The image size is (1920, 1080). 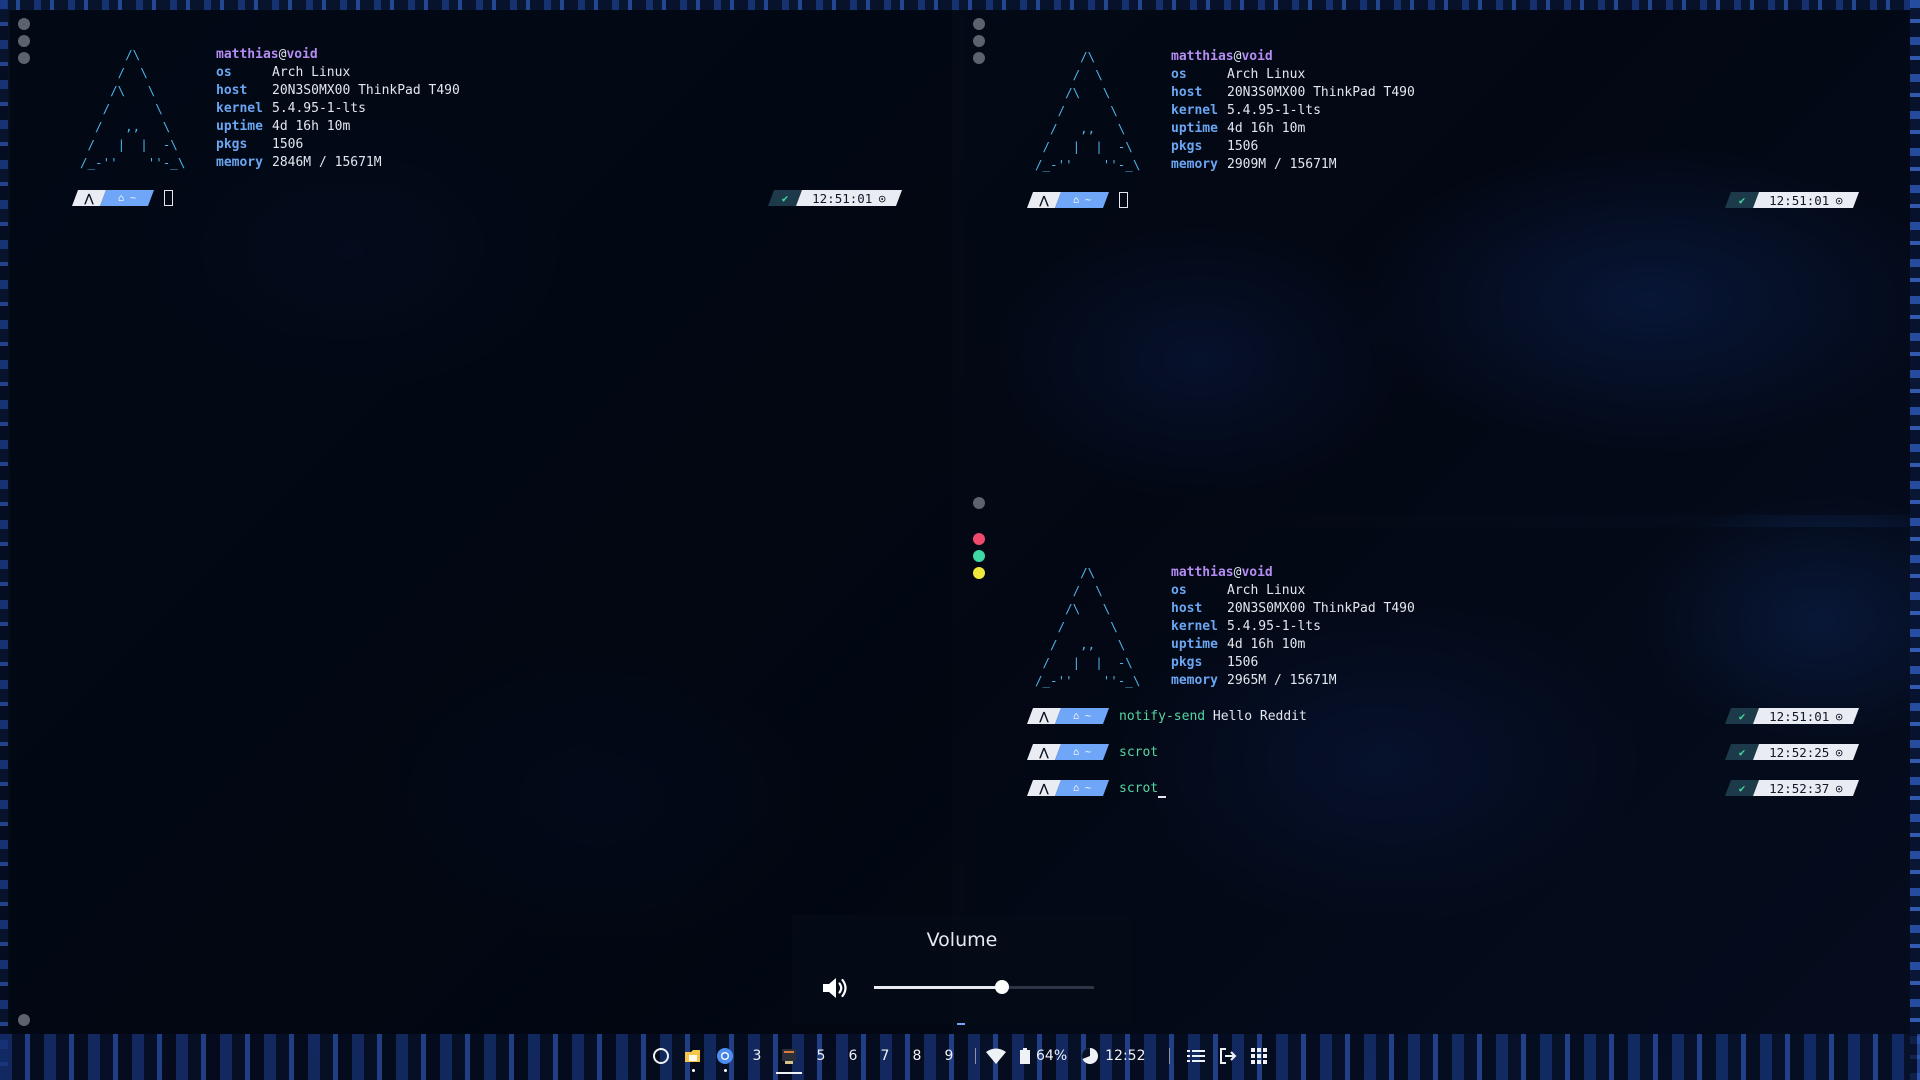 I want to click on workspace-3: 3, so click(x=757, y=1056).